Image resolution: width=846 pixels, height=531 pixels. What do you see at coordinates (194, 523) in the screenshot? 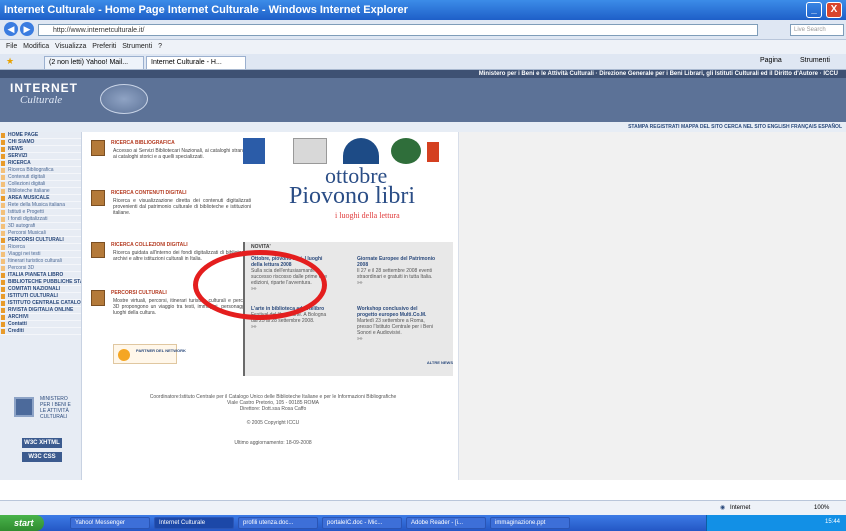
I see `taskbar-item: Internet Culturale` at bounding box center [194, 523].